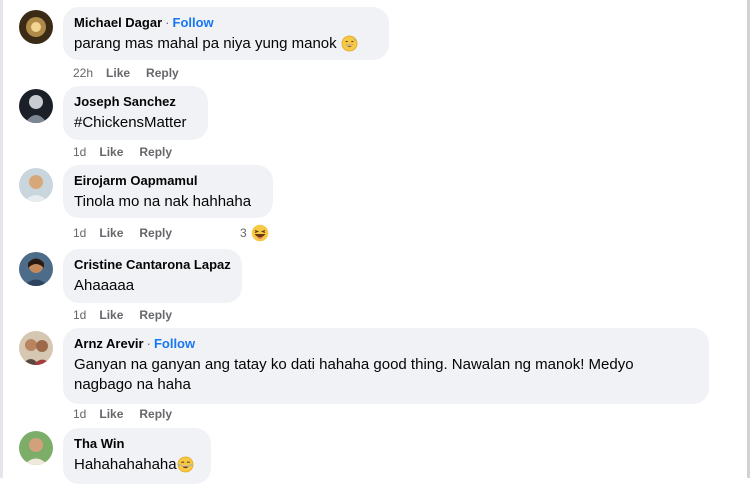 The height and width of the screenshot is (484, 750). Describe the element at coordinates (109, 343) in the screenshot. I see `author-name: Arnz Arevir` at that location.